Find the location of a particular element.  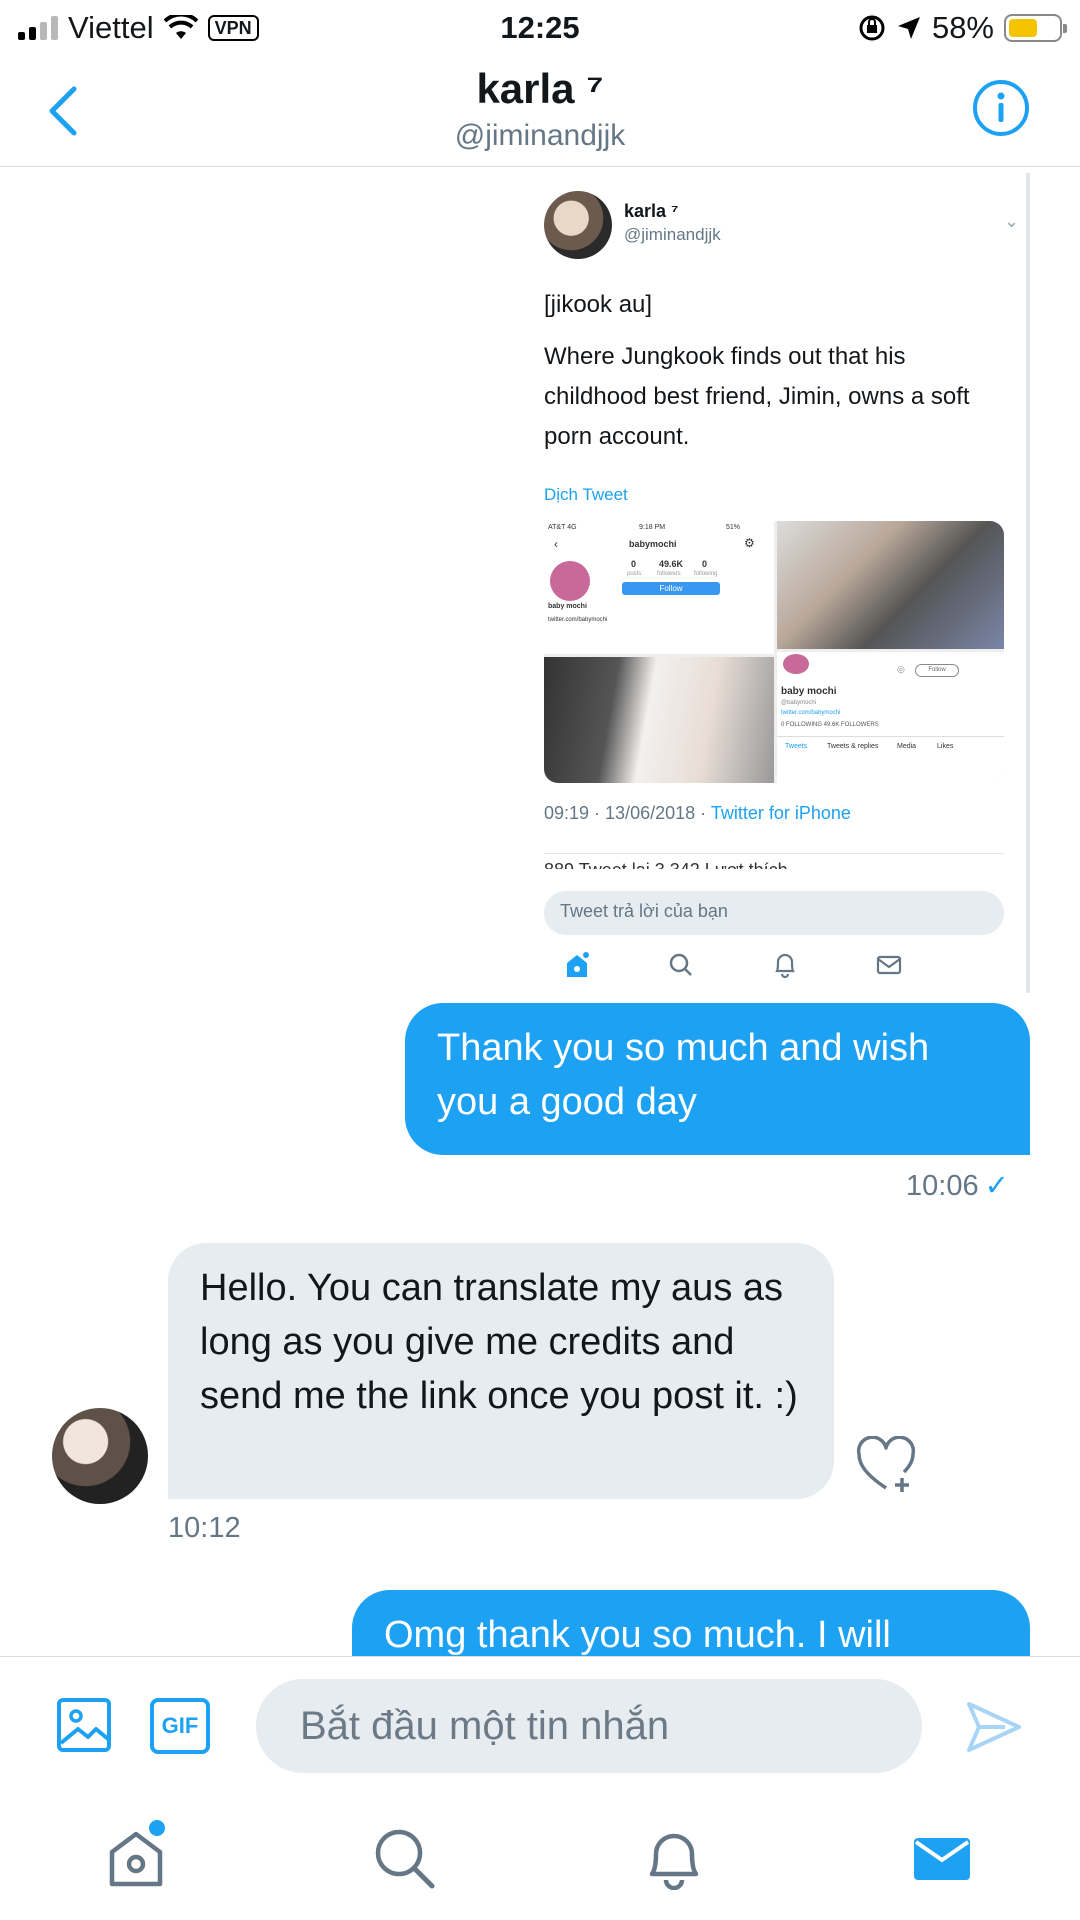

tweet-text-tag: [jikook au] is located at coordinates (598, 304).